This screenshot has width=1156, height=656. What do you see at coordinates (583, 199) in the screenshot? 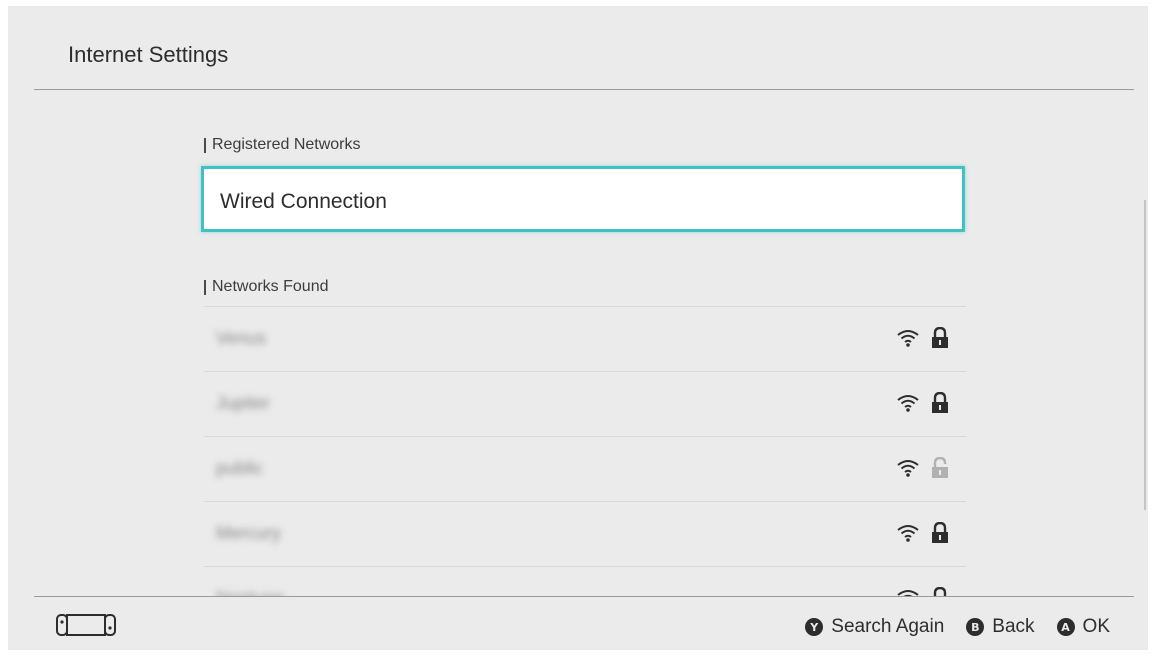
I see `wired-connection-item: Wired Connection` at bounding box center [583, 199].